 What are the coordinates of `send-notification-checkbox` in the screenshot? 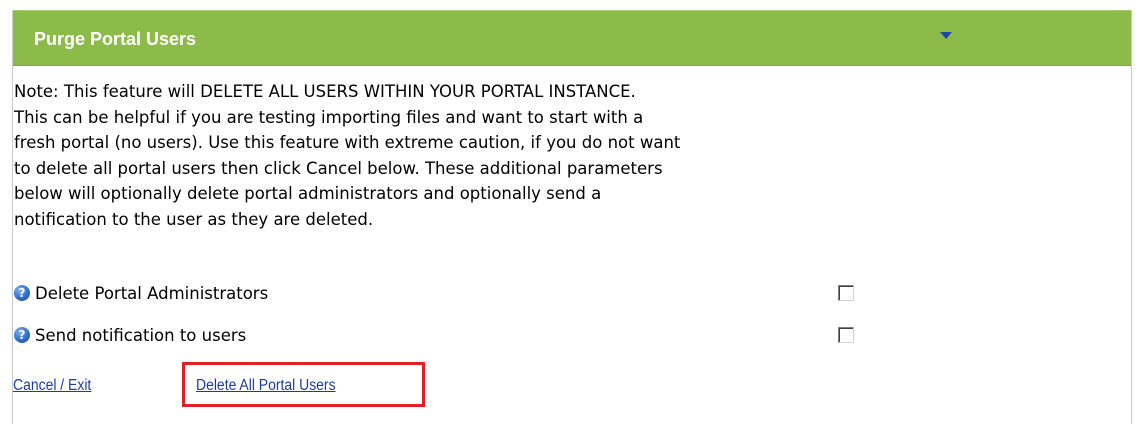 It's located at (846, 335).